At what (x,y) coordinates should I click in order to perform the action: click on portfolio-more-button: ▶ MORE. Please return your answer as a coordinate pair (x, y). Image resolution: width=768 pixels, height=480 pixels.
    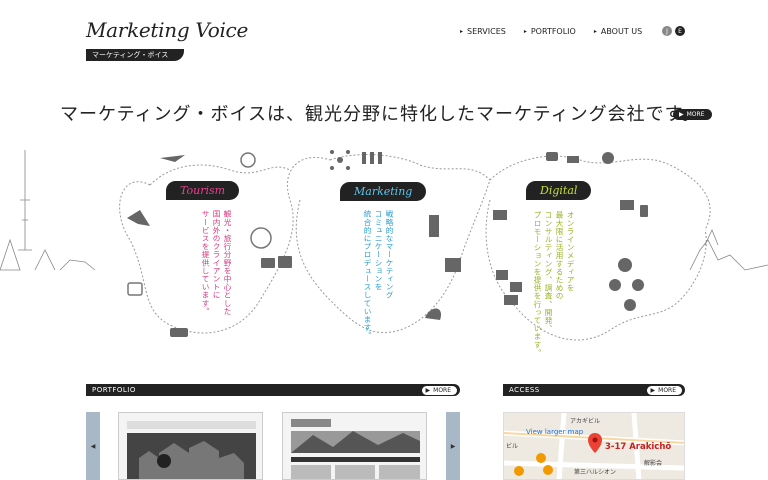
    Looking at the image, I should click on (439, 390).